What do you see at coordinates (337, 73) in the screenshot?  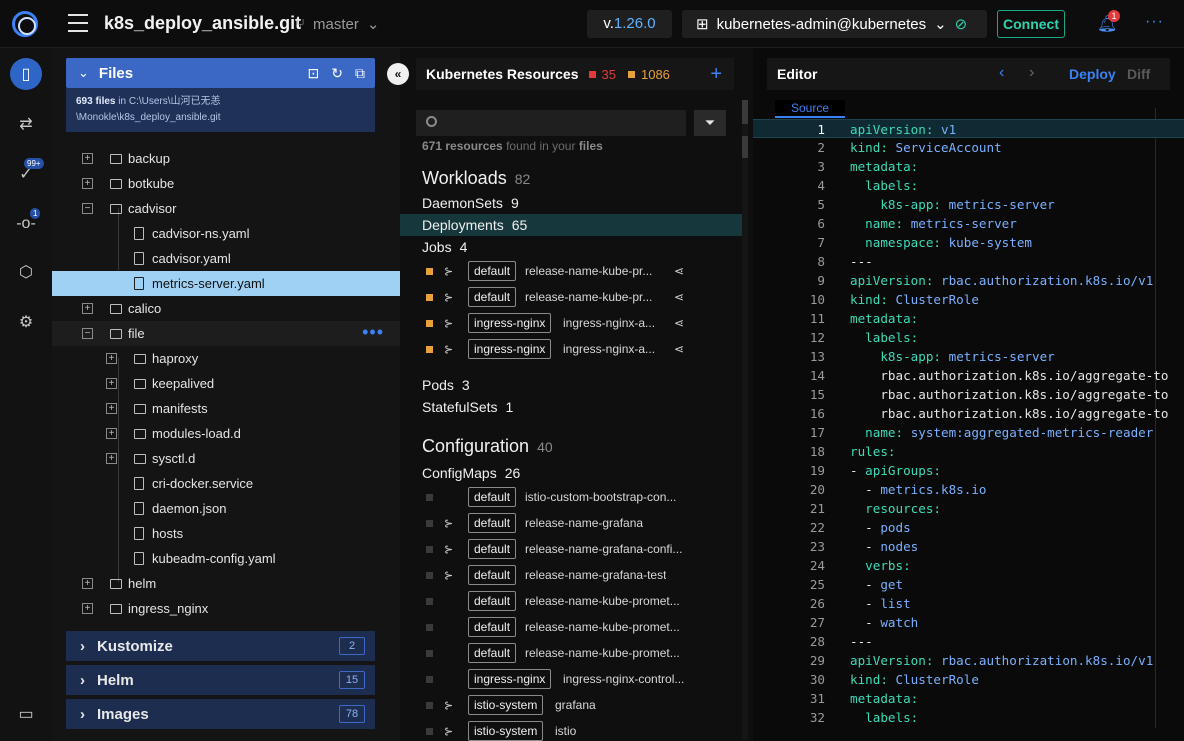 I see `refresh-icon: ↻` at bounding box center [337, 73].